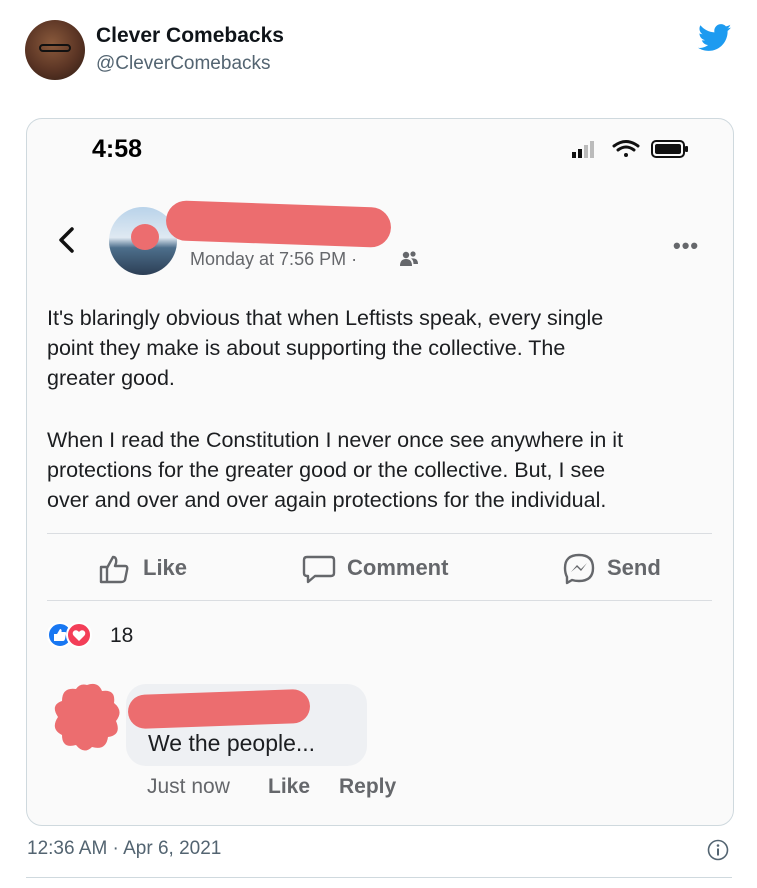 Image resolution: width=757 pixels, height=888 pixels. What do you see at coordinates (219, 709) in the screenshot?
I see `redacted-commenter-name` at bounding box center [219, 709].